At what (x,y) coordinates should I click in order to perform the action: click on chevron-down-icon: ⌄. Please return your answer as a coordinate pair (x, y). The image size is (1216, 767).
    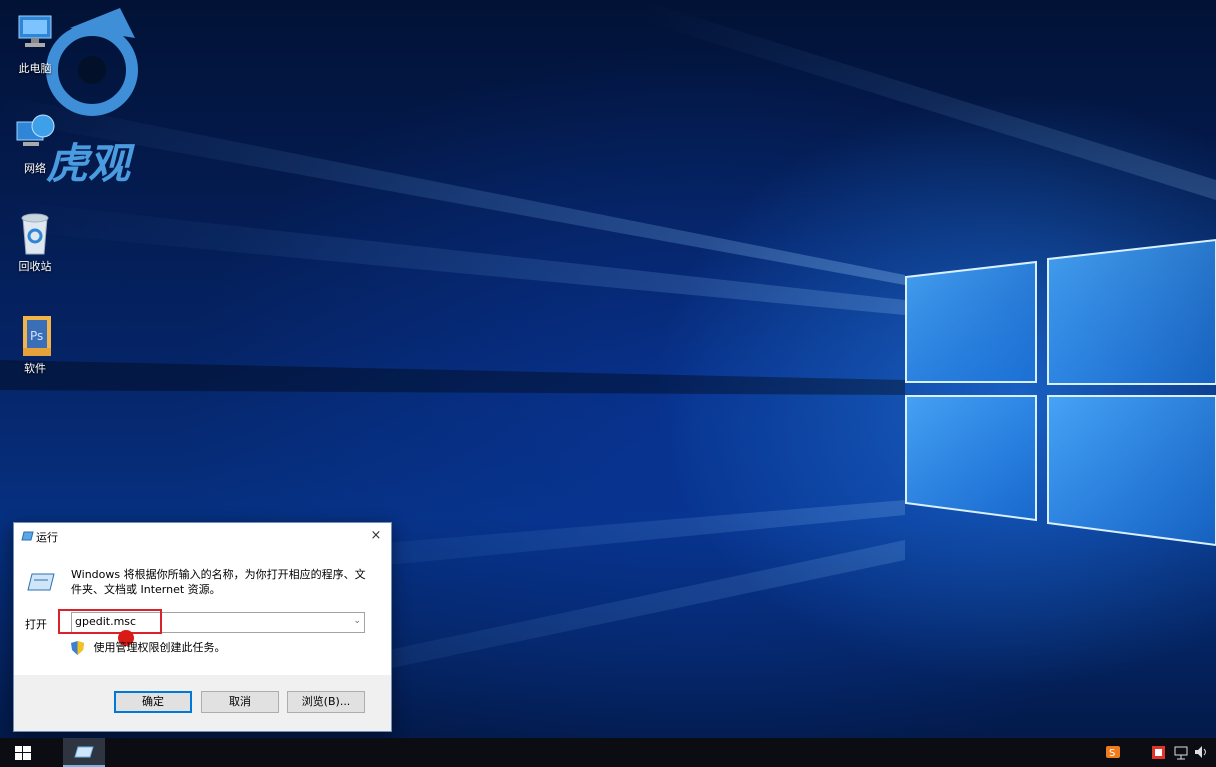
    Looking at the image, I should click on (357, 621).